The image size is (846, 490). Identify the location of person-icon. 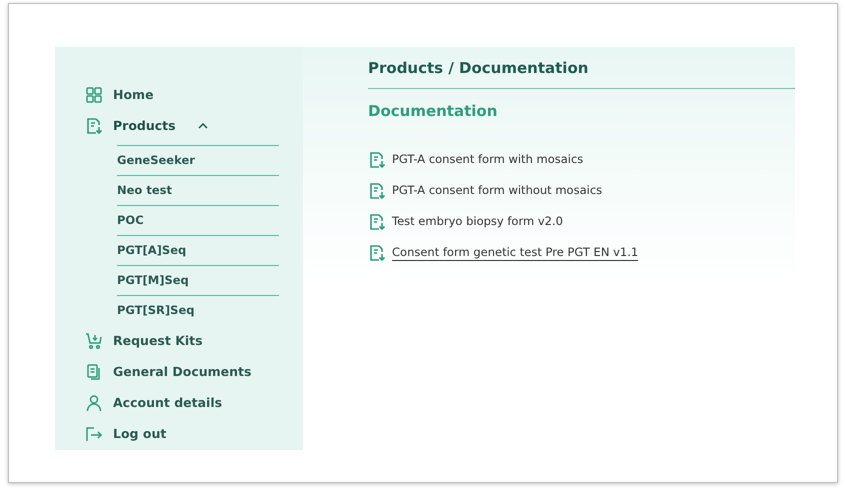
(94, 403).